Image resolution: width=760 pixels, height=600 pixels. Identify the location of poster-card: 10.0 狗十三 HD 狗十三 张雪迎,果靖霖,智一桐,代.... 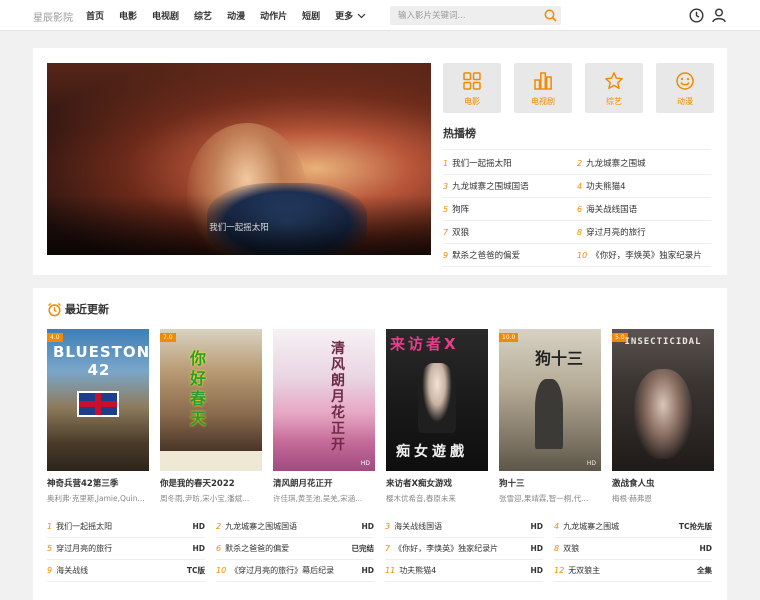
(550, 416).